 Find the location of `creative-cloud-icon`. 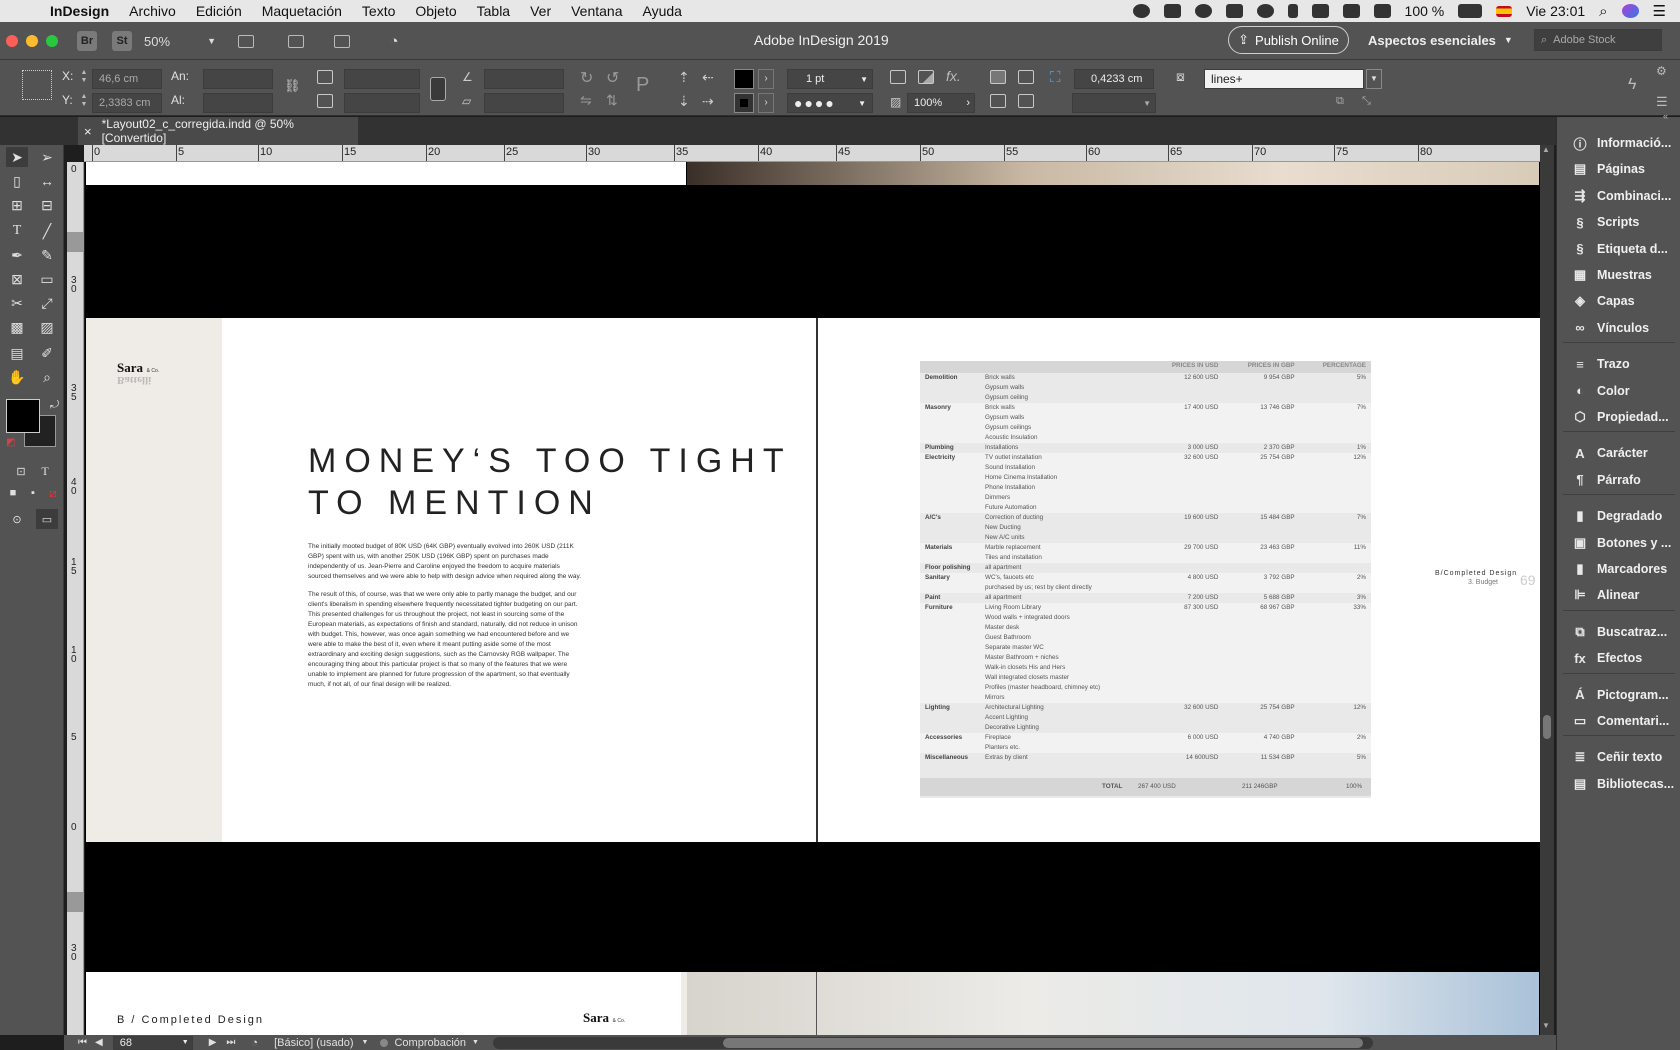

creative-cloud-icon is located at coordinates (1203, 11).